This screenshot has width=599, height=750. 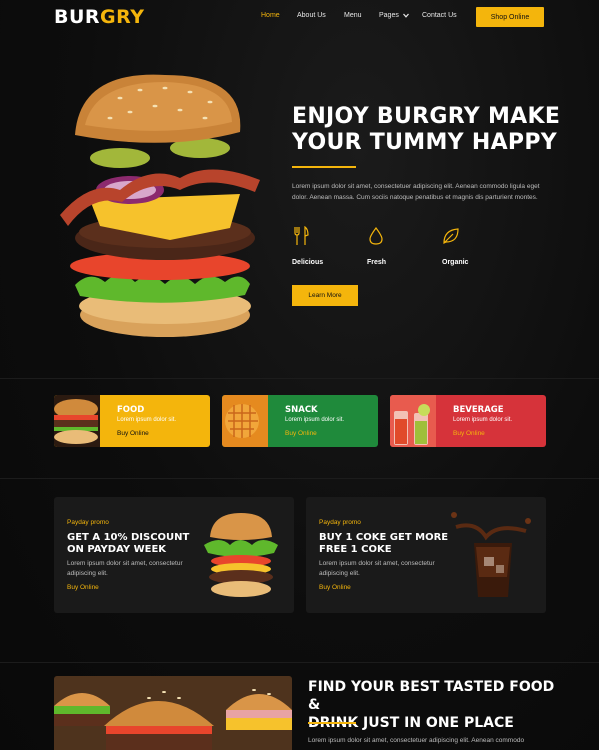 I want to click on snack-thumbnail-image, so click(x=245, y=421).